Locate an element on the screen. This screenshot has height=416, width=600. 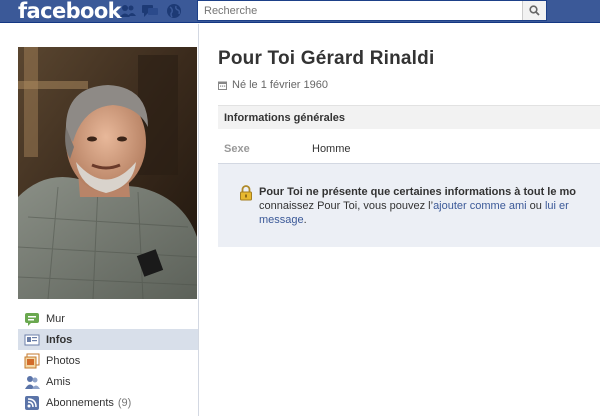
search-icon is located at coordinates (534, 10).